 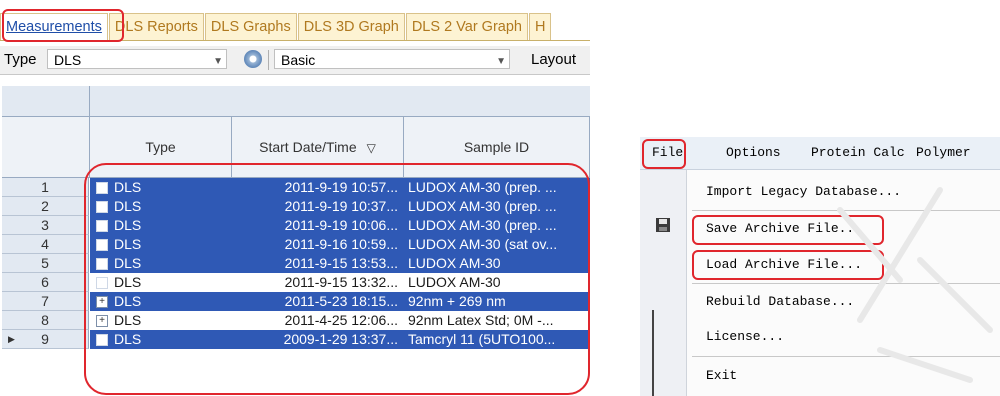 I want to click on save-disk-icon, so click(x=663, y=225).